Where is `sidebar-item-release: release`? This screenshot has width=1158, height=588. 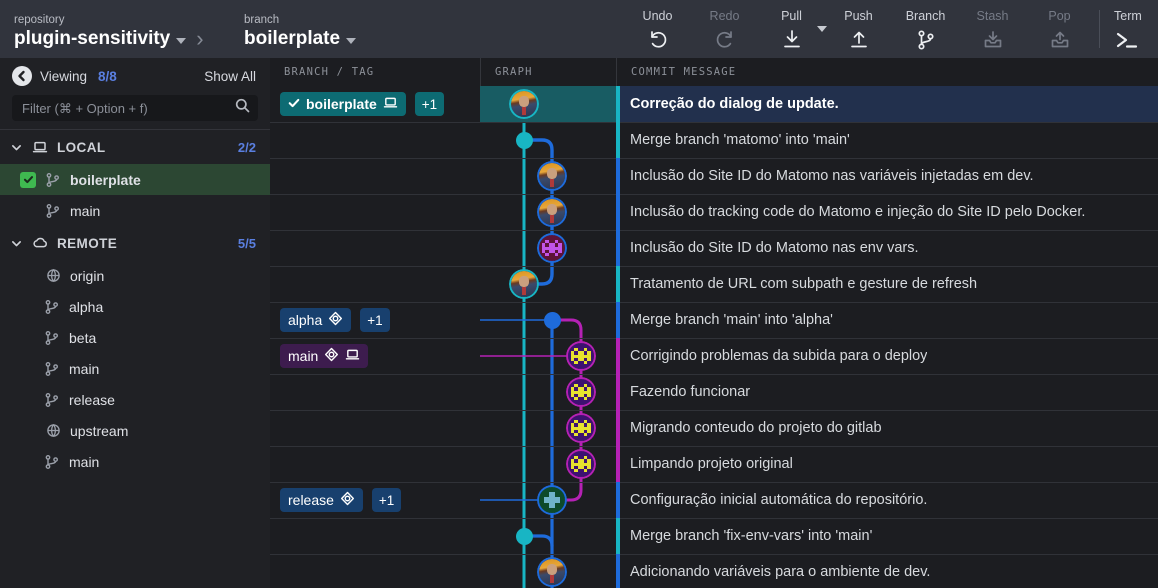 sidebar-item-release: release is located at coordinates (135, 399).